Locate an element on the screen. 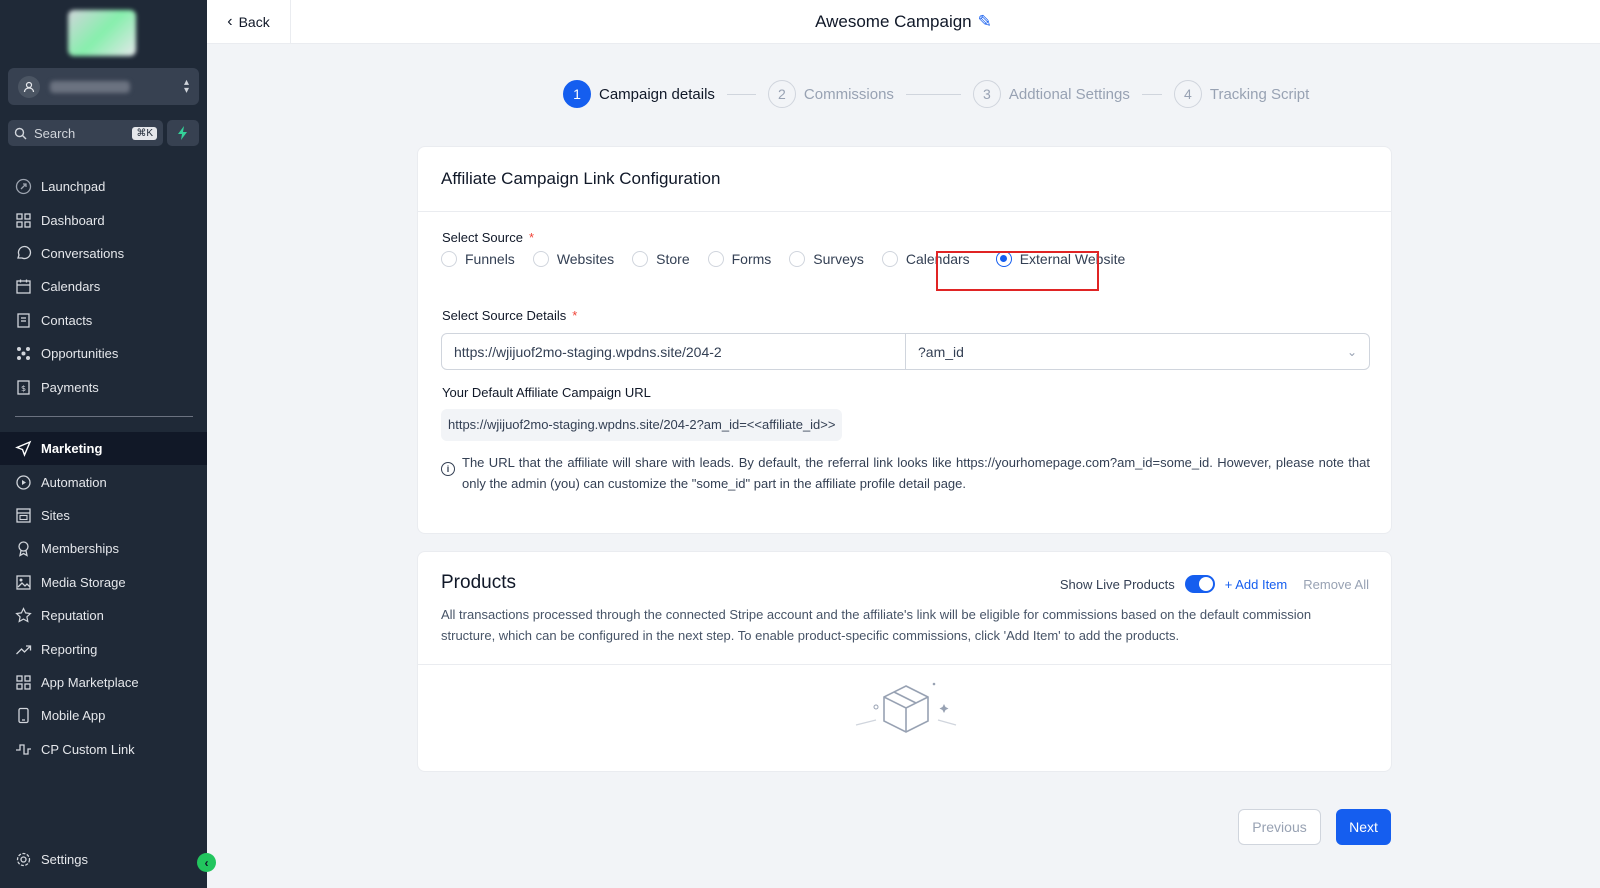 The width and height of the screenshot is (1600, 888). page-title: Awesome Campaign ✎ is located at coordinates (903, 22).